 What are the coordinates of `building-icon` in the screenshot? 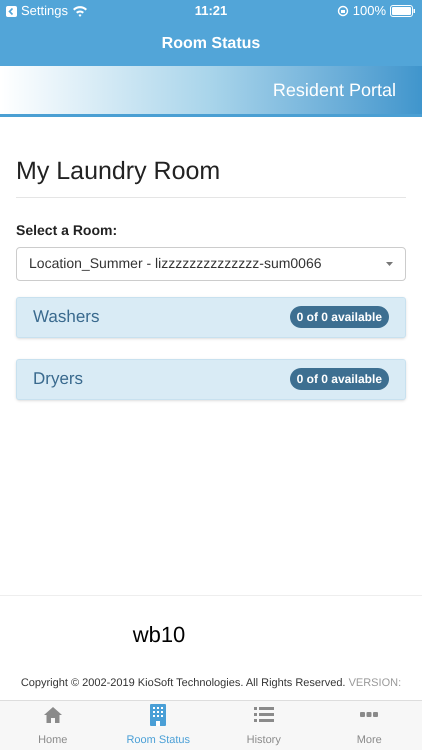 It's located at (158, 715).